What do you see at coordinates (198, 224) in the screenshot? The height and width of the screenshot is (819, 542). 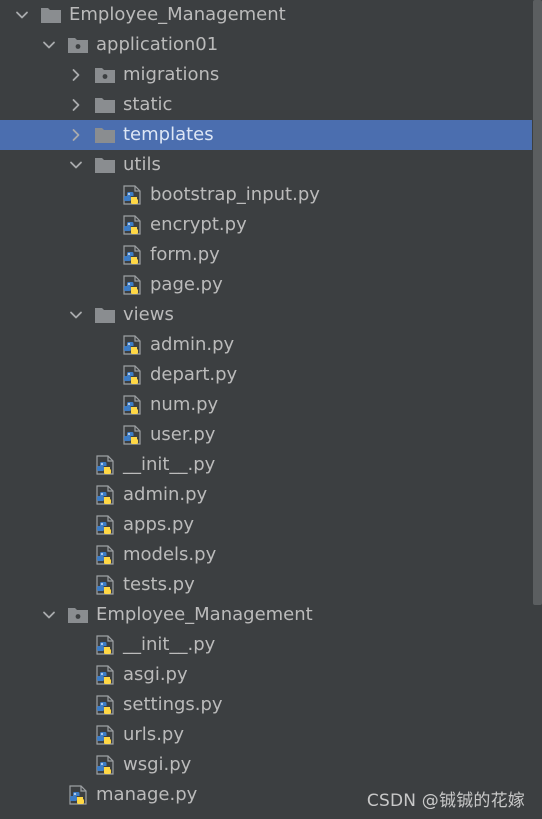 I see `tree-item-label: encrypt.py` at bounding box center [198, 224].